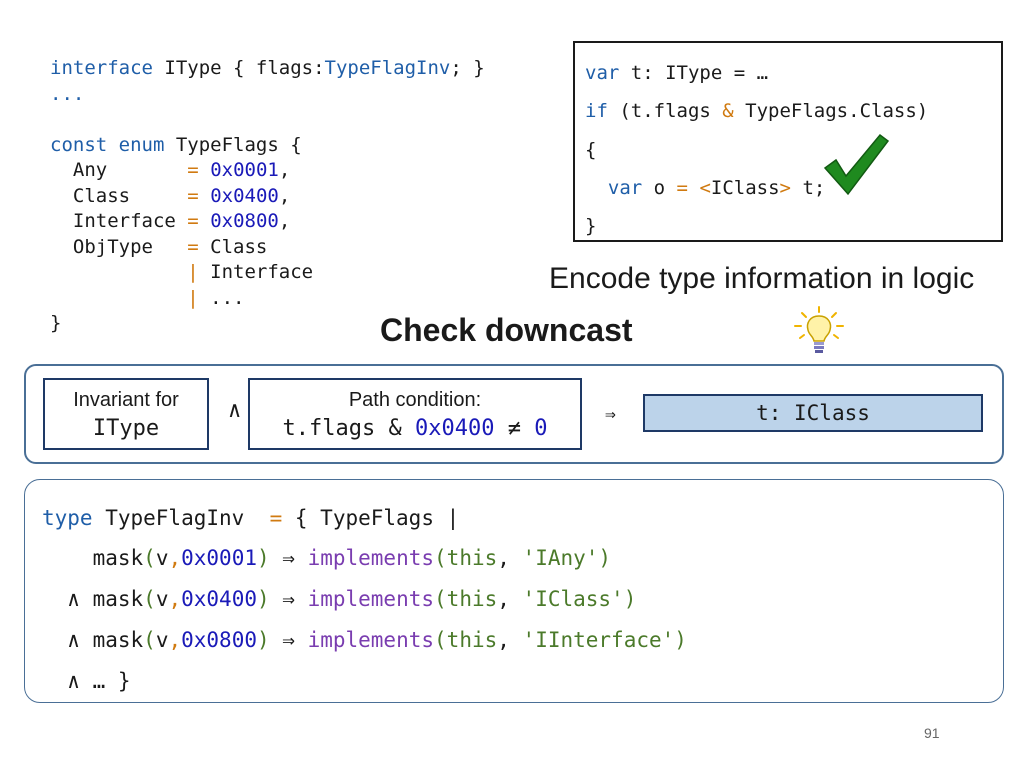 This screenshot has width=1024, height=768. What do you see at coordinates (119, 195) in the screenshot?
I see `enum-member-name: Class` at bounding box center [119, 195].